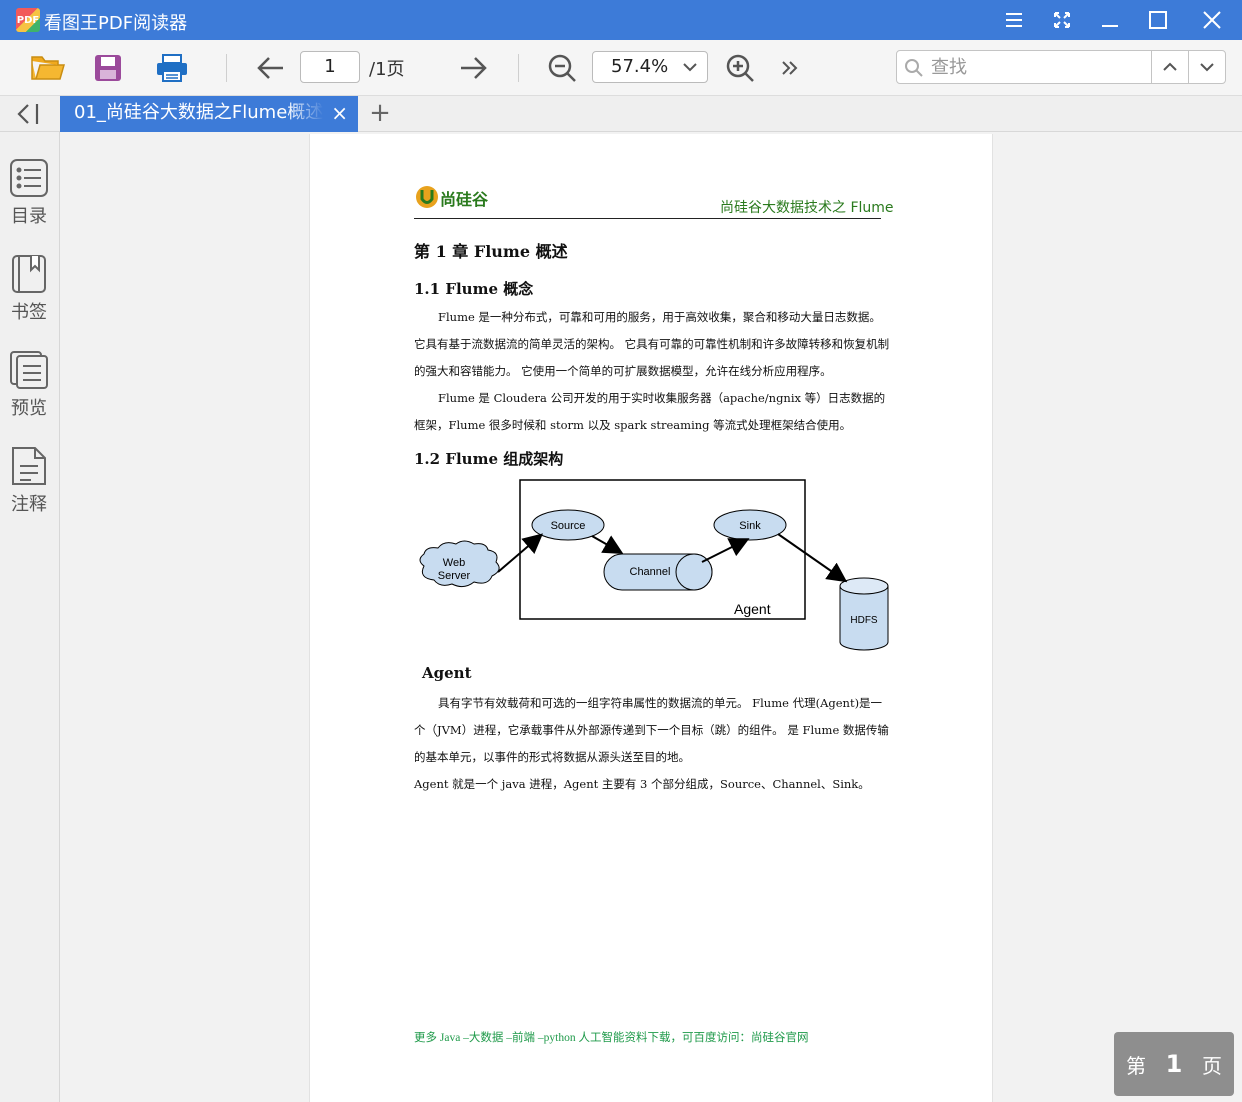 The width and height of the screenshot is (1242, 1102). I want to click on arrow-source-to-channel, so click(607, 544).